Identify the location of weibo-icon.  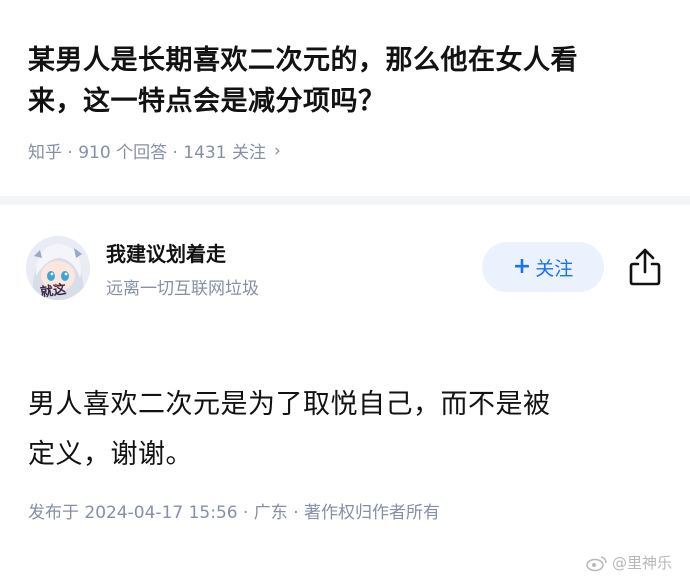
(596, 563).